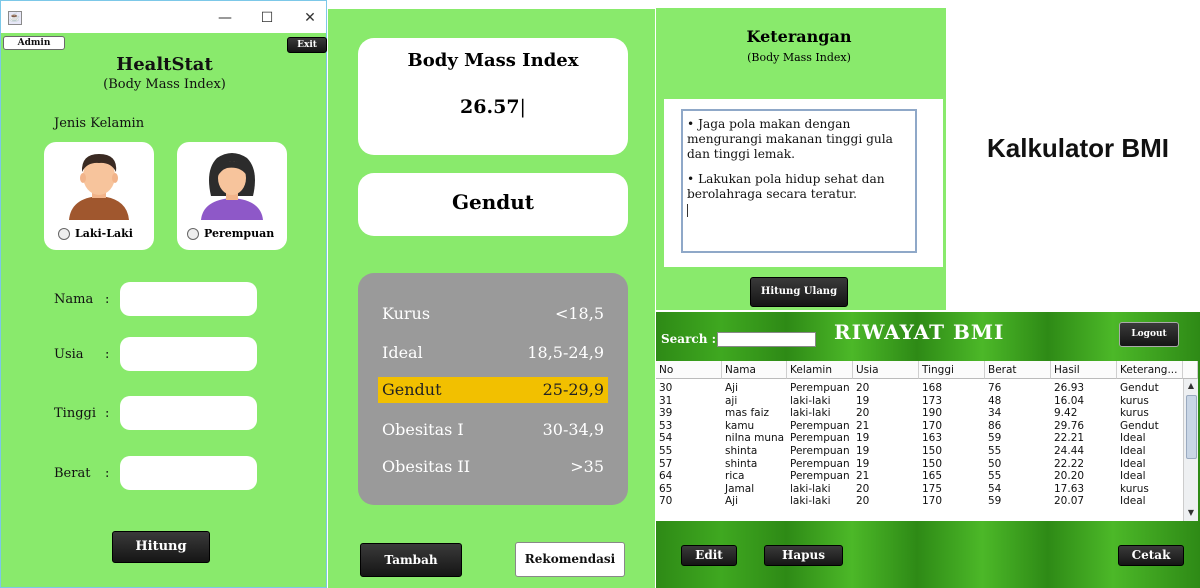 The width and height of the screenshot is (1200, 588). I want to click on table-row: 31 aji laki-laki 19 173 48 16.04 kurus, so click(919, 401).